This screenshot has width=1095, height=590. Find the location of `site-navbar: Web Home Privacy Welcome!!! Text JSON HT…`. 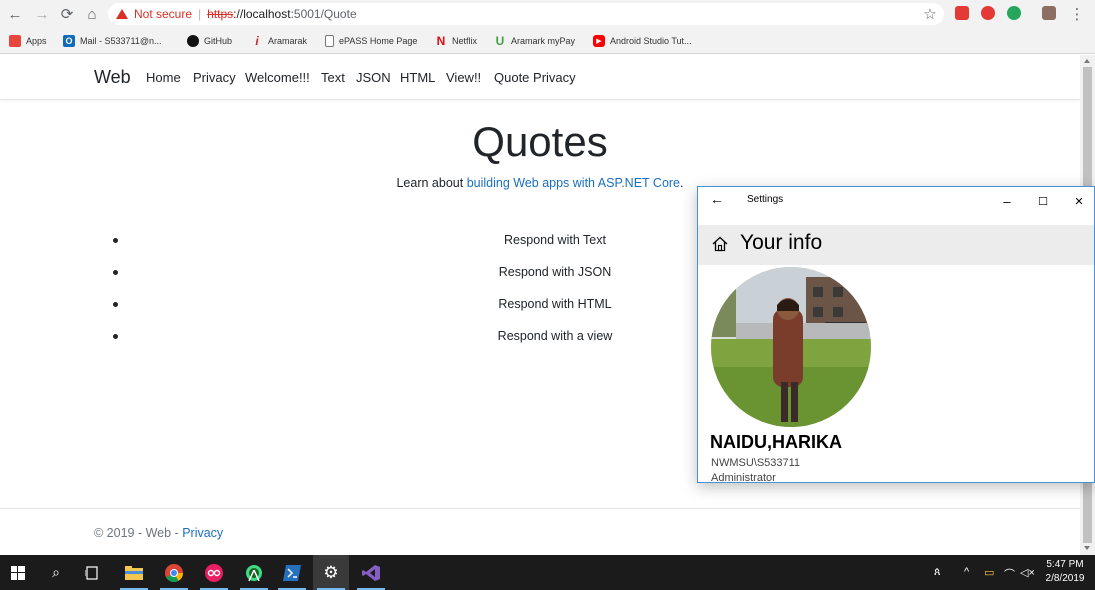

site-navbar: Web Home Privacy Welcome!!! Text JSON HT… is located at coordinates (540, 77).